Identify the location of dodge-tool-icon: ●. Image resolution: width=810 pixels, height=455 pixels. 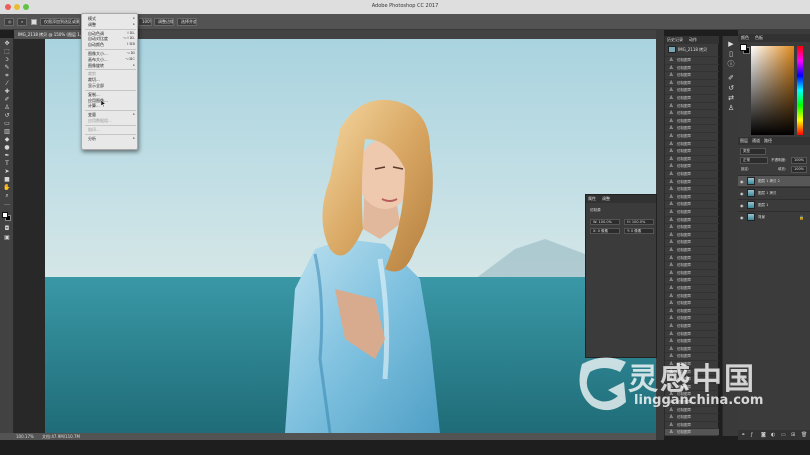
(7, 148).